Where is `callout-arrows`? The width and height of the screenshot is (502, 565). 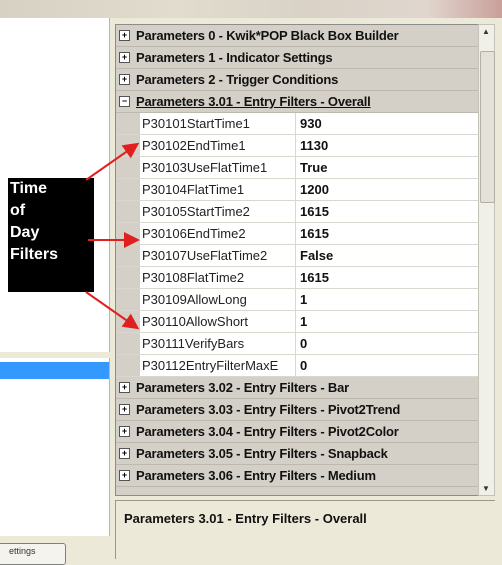
callout-arrows is located at coordinates (112, 236).